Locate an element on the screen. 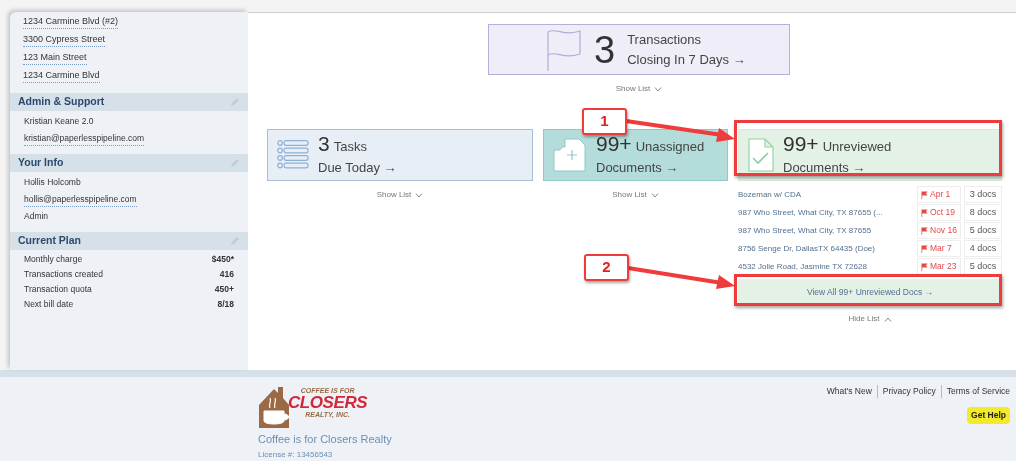 The width and height of the screenshot is (1016, 461). plan-value: 450+ is located at coordinates (224, 289).